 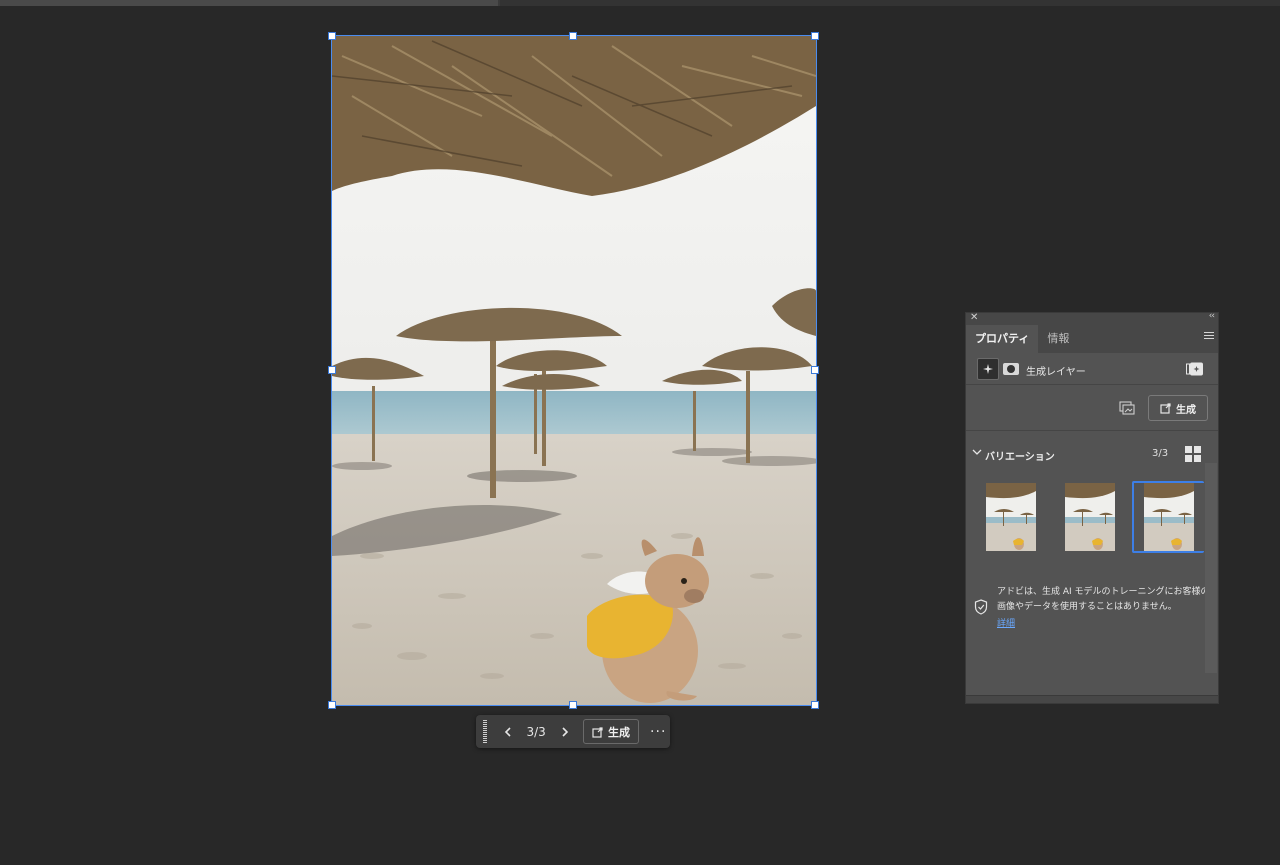 I want to click on panel-generate-button: 生成, so click(x=1178, y=408).